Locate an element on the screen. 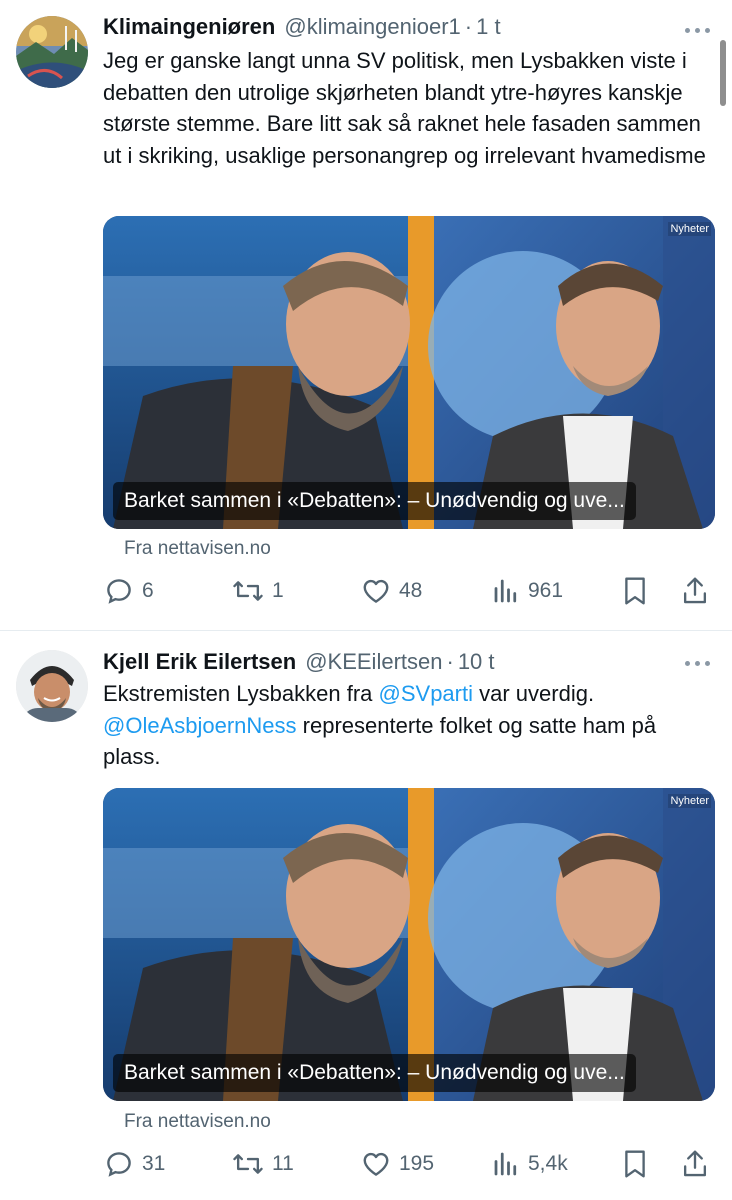  display-name: Kjell Erik Eilertsen is located at coordinates (199, 662).